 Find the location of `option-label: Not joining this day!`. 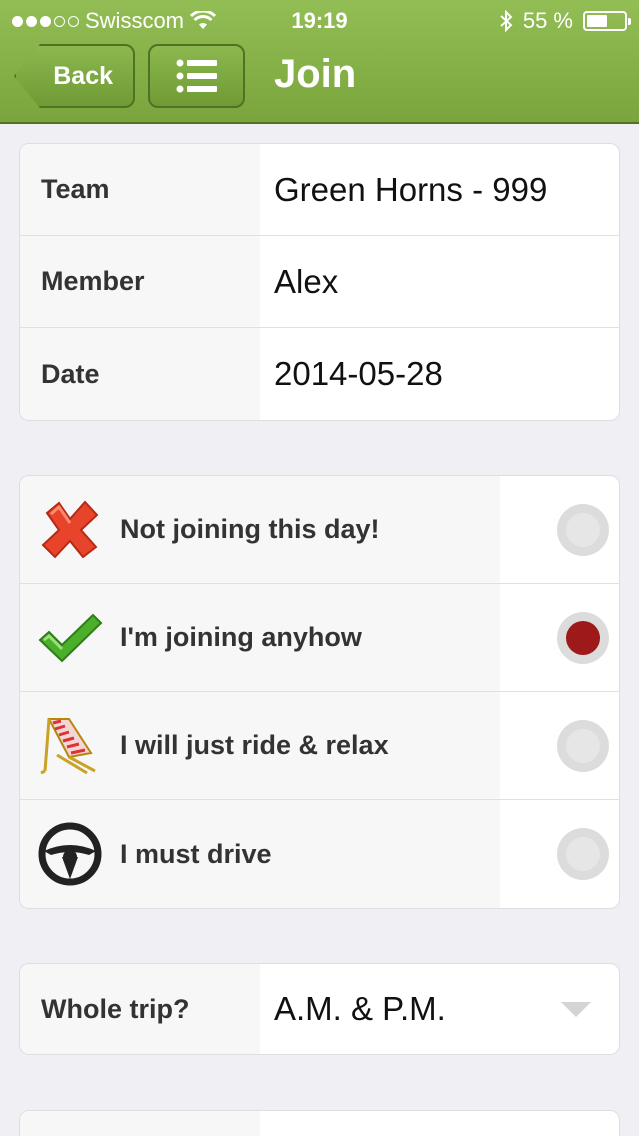

option-label: Not joining this day! is located at coordinates (250, 529).